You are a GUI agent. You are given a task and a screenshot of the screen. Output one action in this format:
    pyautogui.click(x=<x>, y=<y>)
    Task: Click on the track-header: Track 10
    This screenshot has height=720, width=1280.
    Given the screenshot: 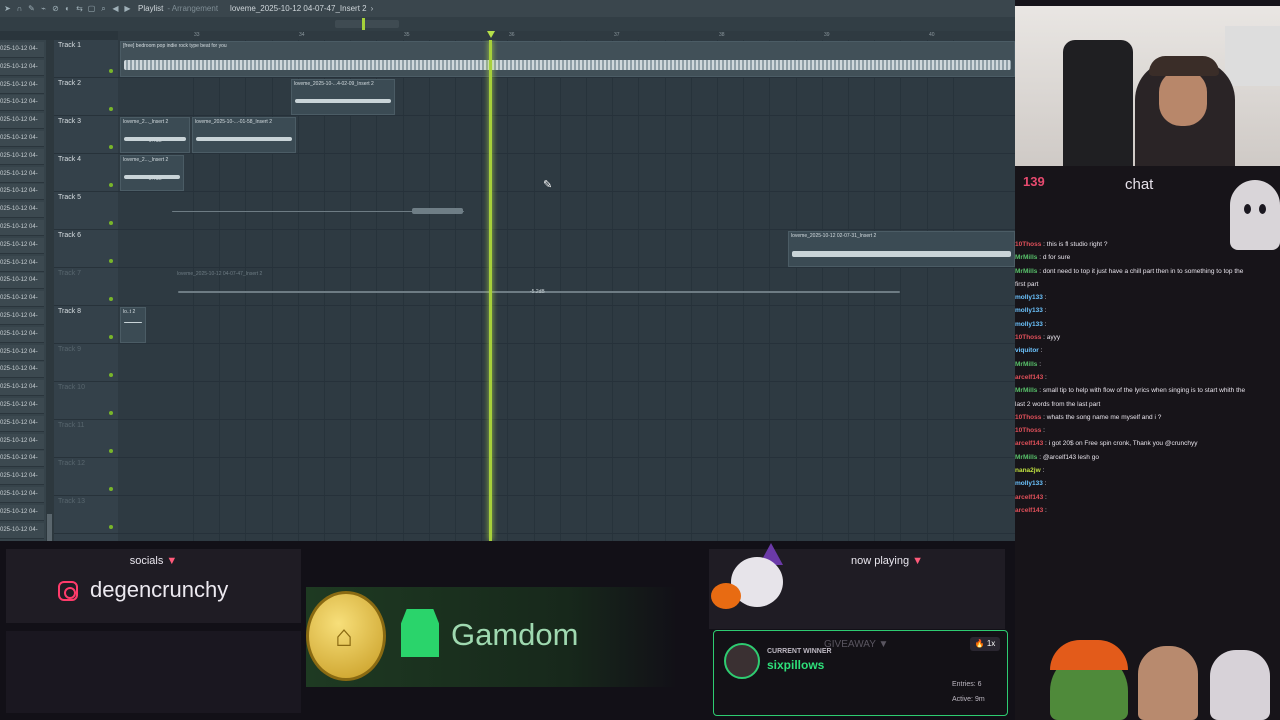 What is the action you would take?
    pyautogui.click(x=86, y=401)
    